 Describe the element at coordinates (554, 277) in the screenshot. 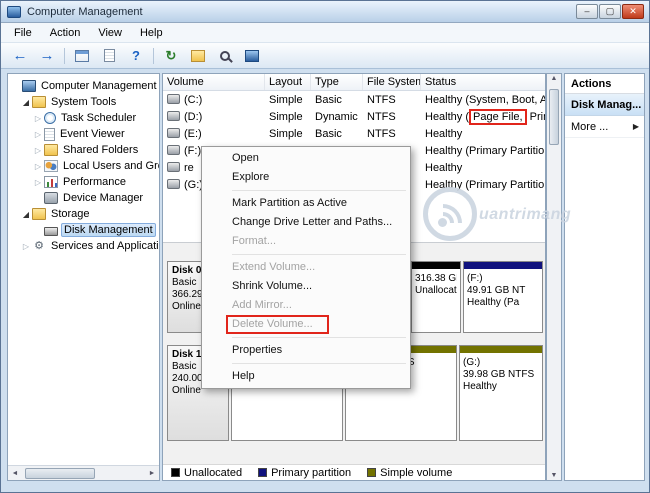

I see `vertical-scrollbar: ▲ ▼` at that location.